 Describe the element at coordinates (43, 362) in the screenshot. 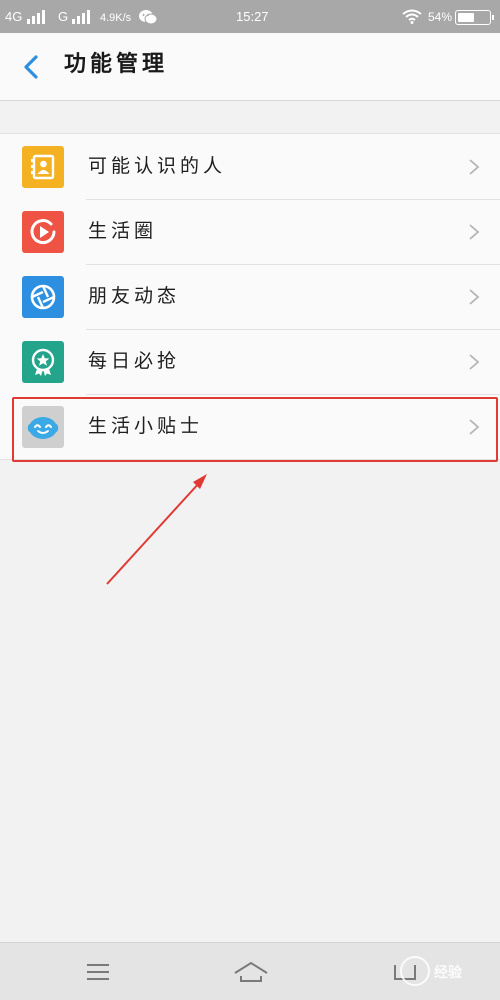

I see `badge-star-icon` at that location.